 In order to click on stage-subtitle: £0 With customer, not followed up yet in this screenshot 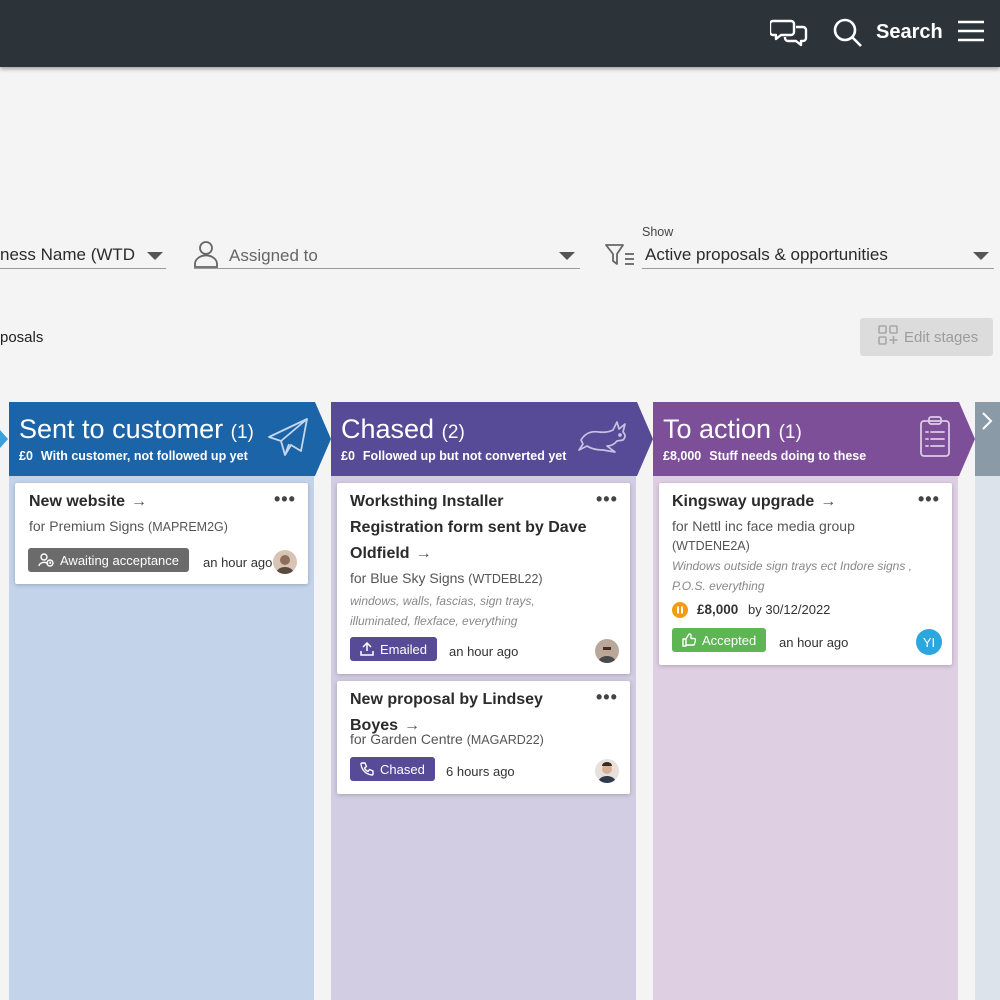, I will do `click(133, 456)`.